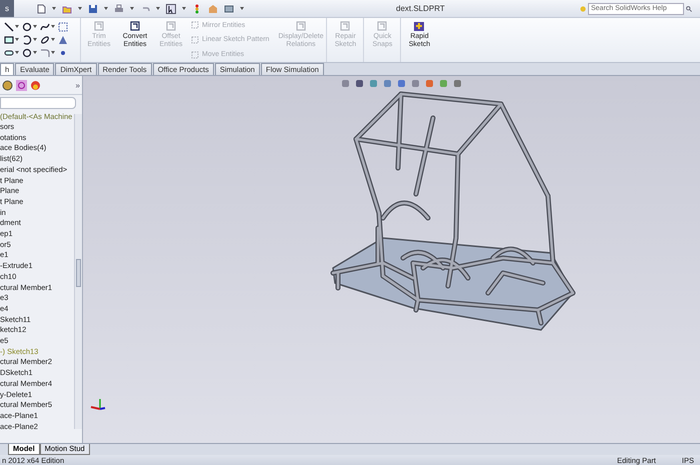  What do you see at coordinates (21, 85) in the screenshot?
I see `crosshair-icon` at bounding box center [21, 85].